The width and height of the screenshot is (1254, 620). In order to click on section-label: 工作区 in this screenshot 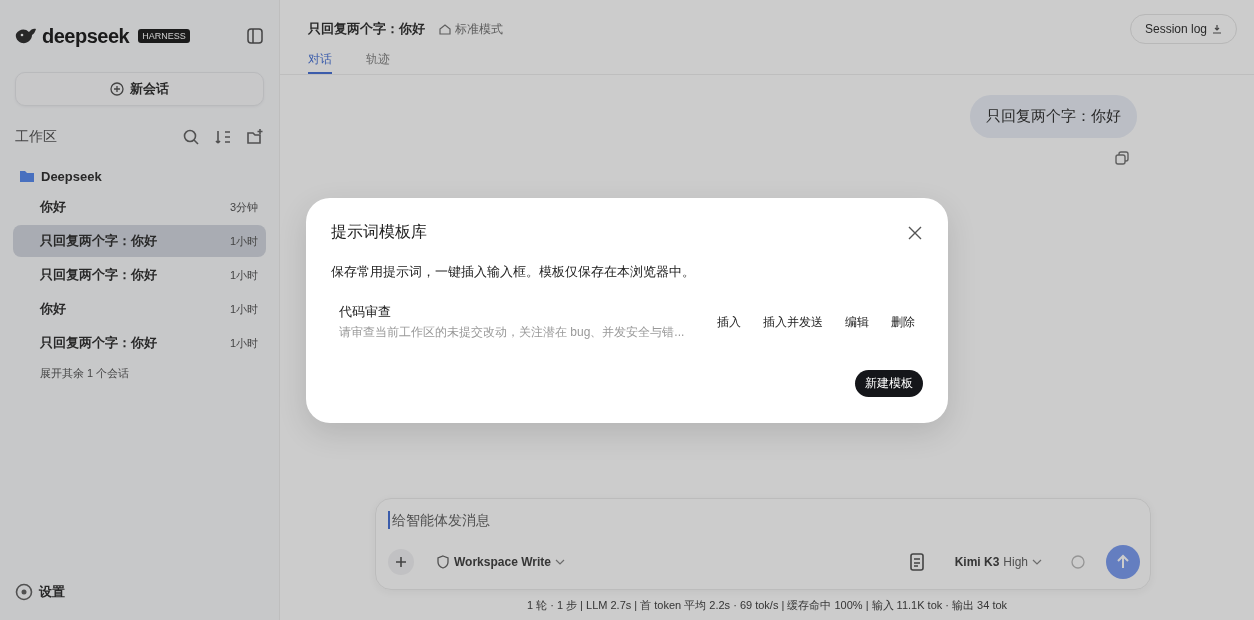, I will do `click(36, 137)`.